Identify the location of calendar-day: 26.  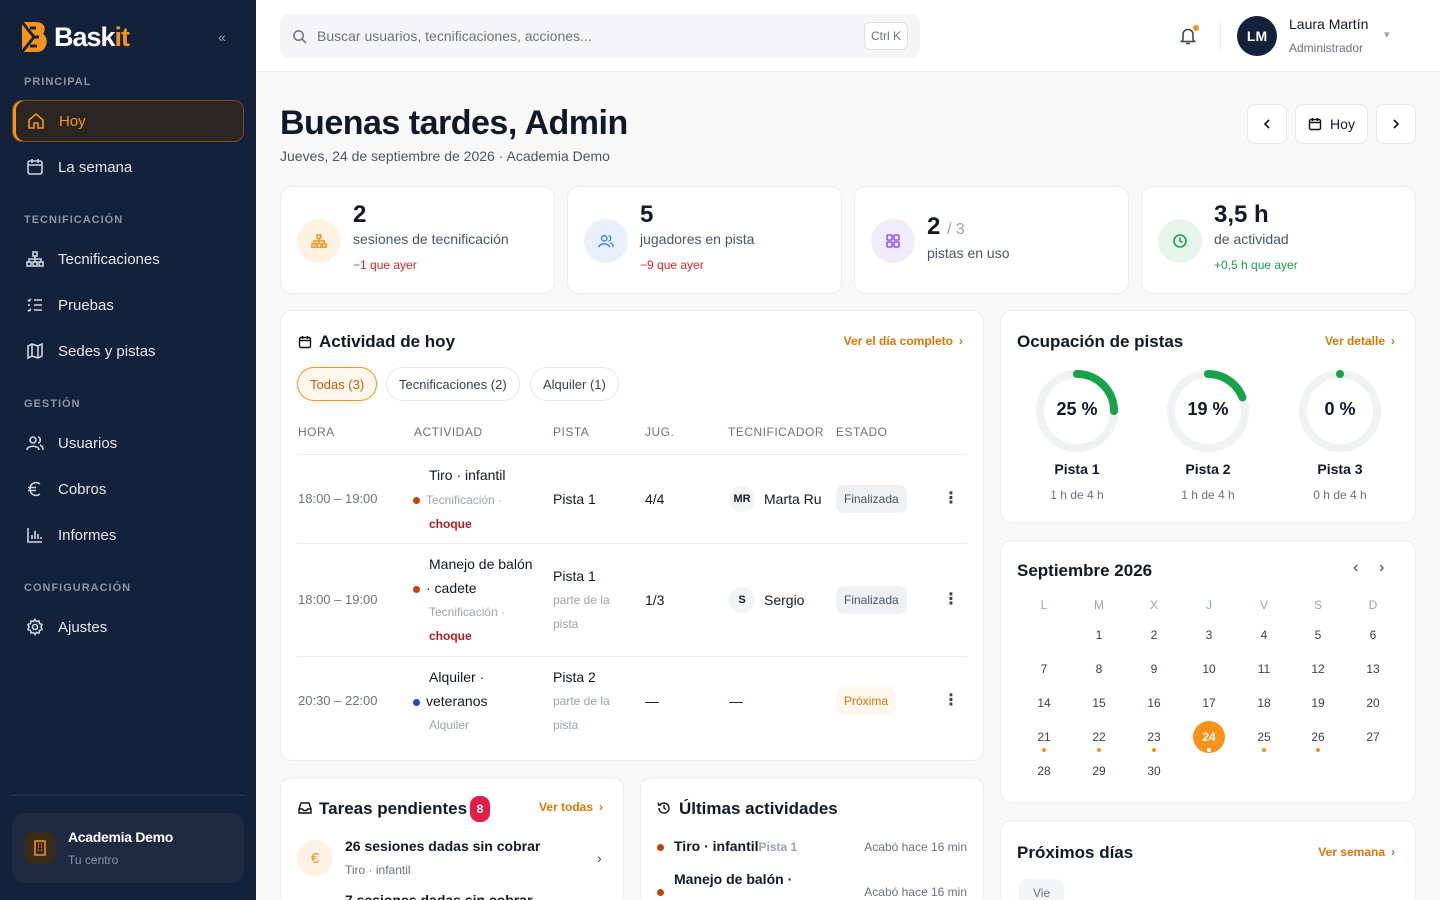
(1318, 737).